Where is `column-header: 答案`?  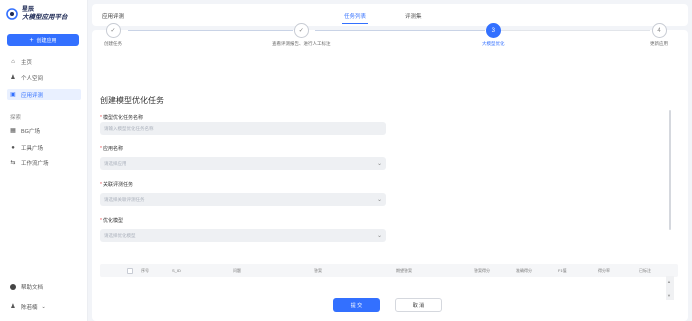 column-header: 答案 is located at coordinates (318, 270).